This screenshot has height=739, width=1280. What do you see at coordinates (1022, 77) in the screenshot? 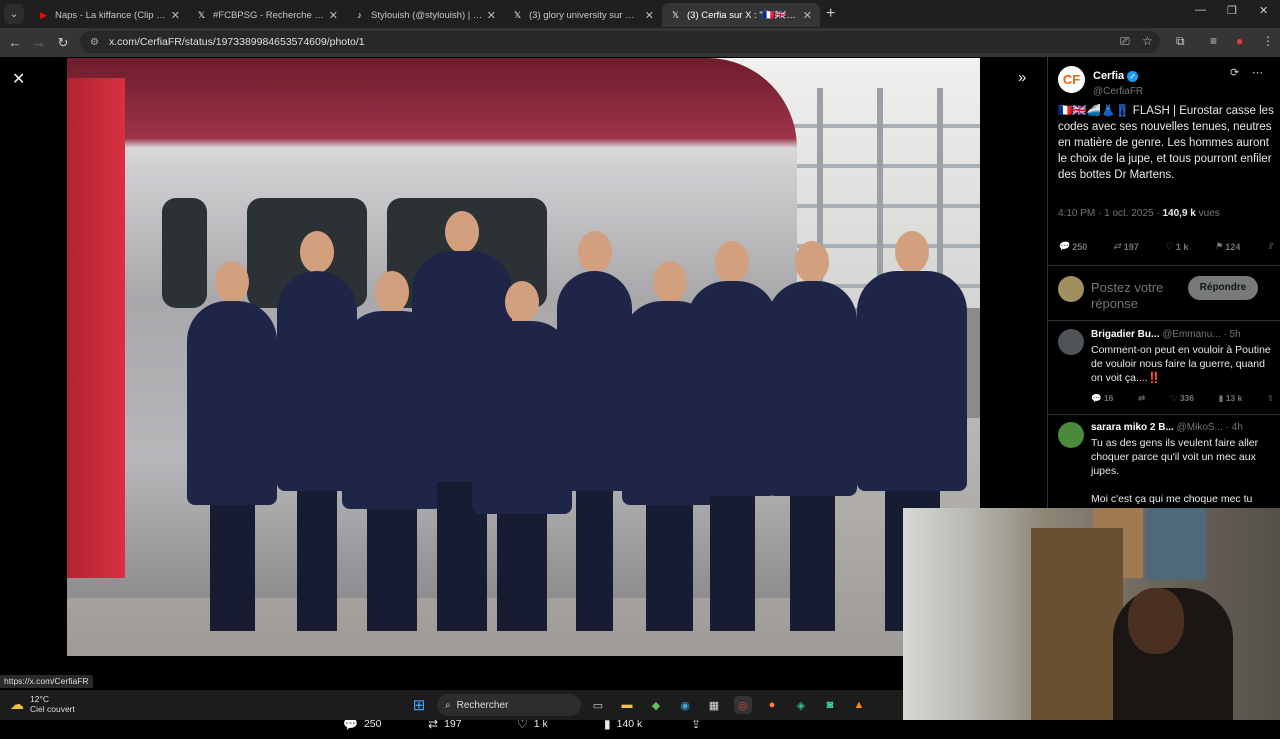
I see `expand-panel-icon: »` at bounding box center [1022, 77].